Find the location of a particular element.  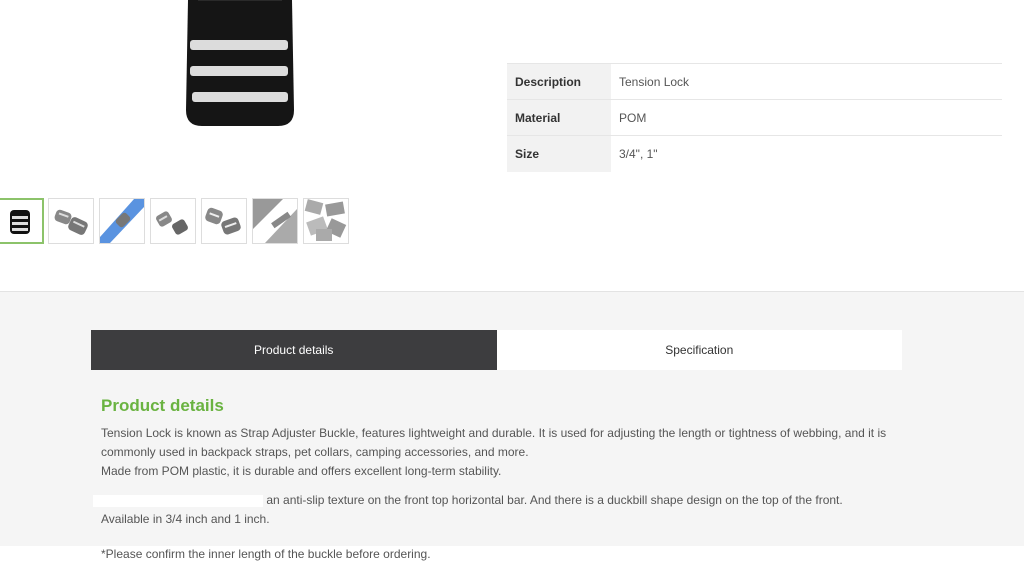

thumb-black-buckle is located at coordinates (22, 221).